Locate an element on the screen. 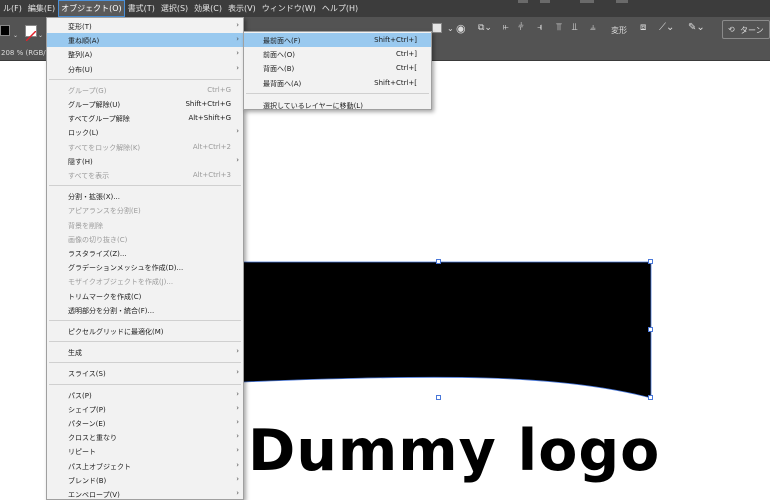  menu-item: エンベロープ(V) › is located at coordinates (145, 493).